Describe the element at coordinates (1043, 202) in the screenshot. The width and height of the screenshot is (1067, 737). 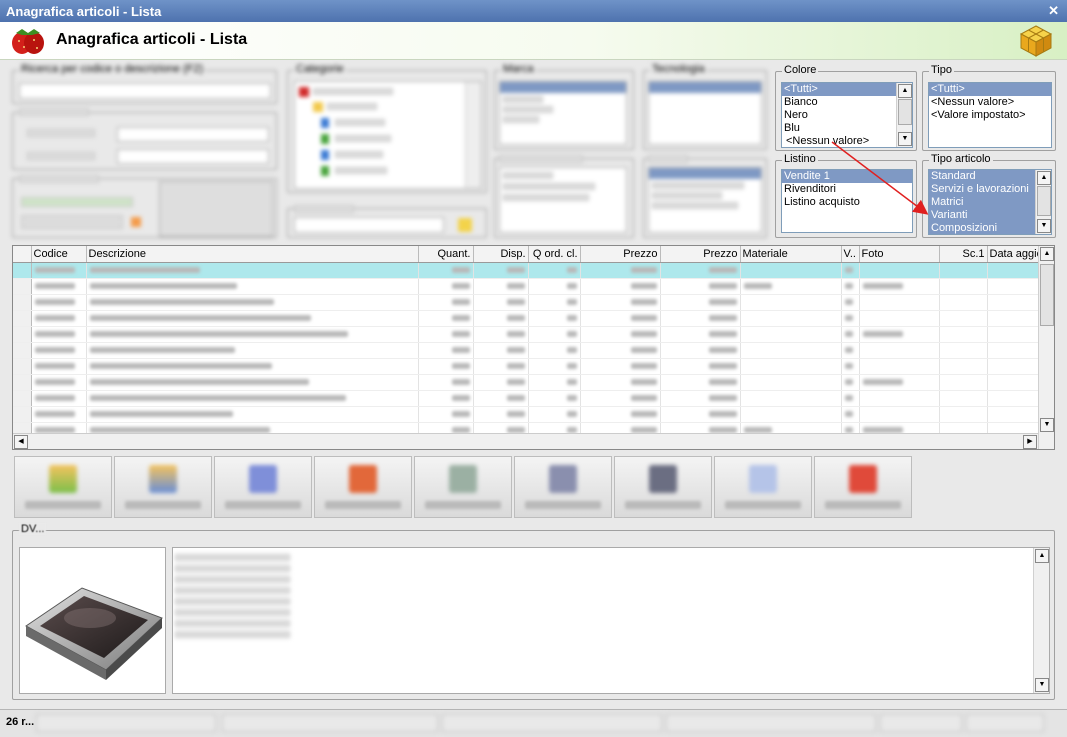
I see `tipo-articolo-scrollbar: ▲ ▼` at that location.